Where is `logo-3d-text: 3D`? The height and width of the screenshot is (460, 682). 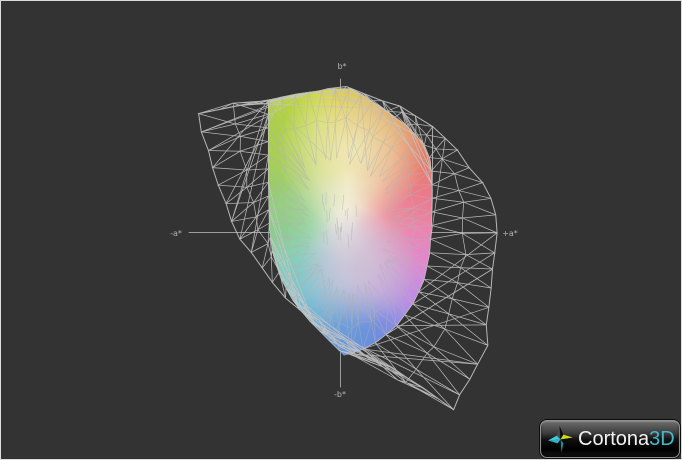 logo-3d-text: 3D is located at coordinates (662, 438).